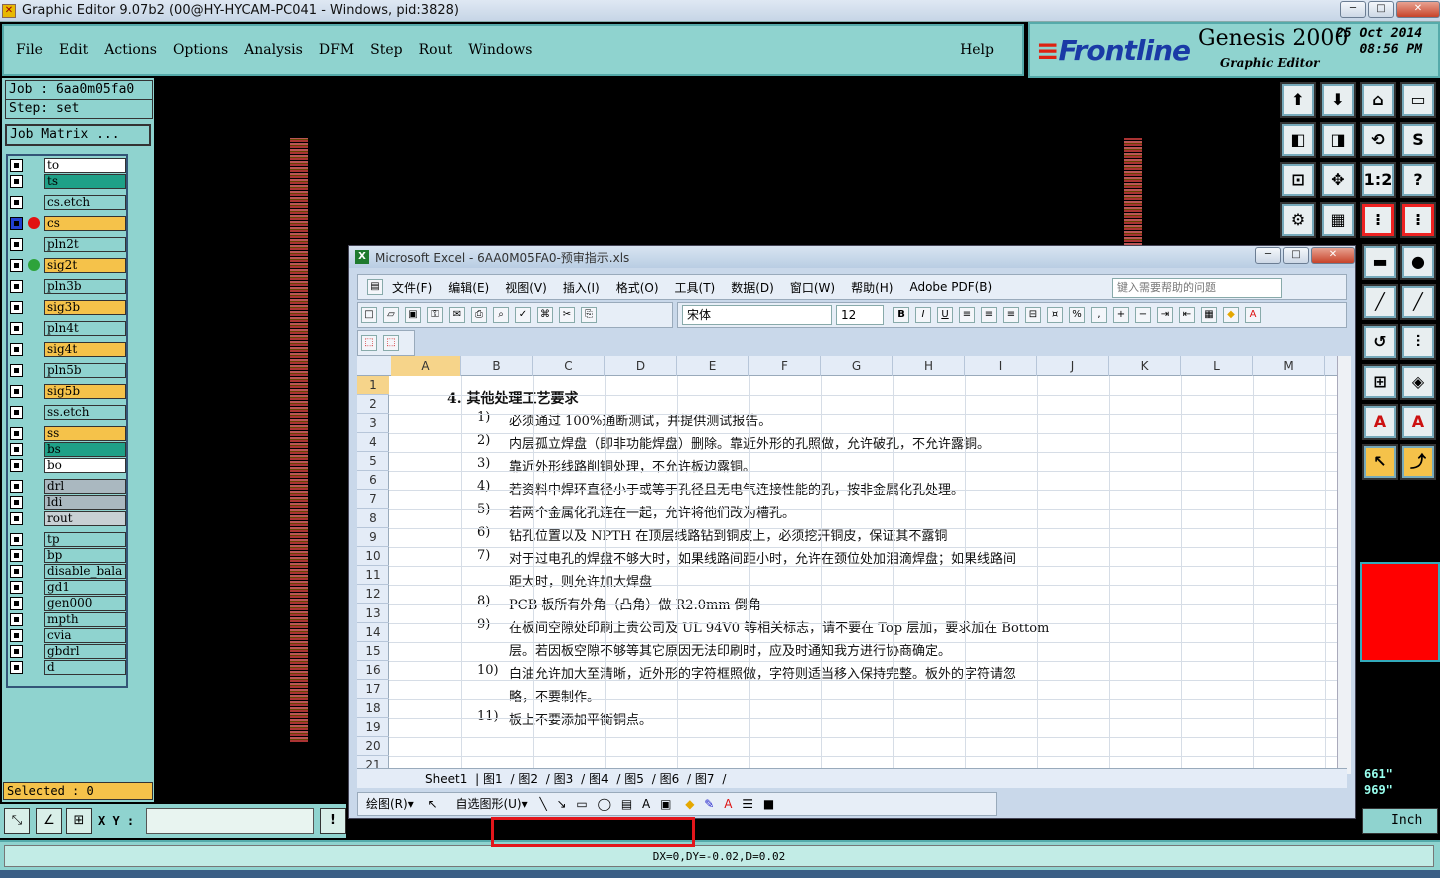  What do you see at coordinates (391, 343) in the screenshot?
I see `pdf-email-icon: ⬚` at bounding box center [391, 343].